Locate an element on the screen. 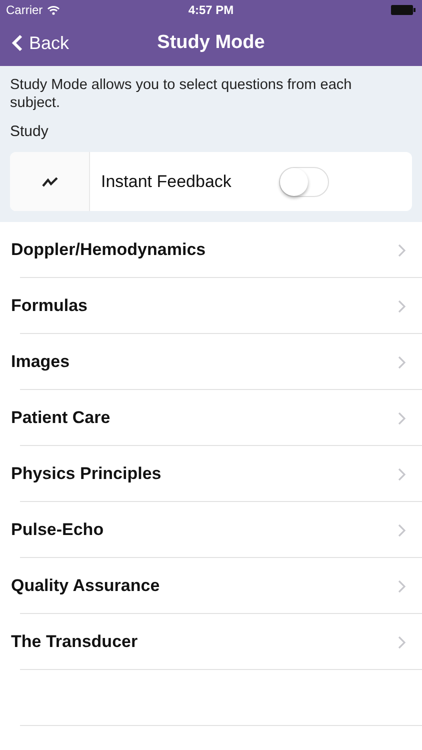 This screenshot has width=422, height=750. battery-icon is located at coordinates (403, 10).